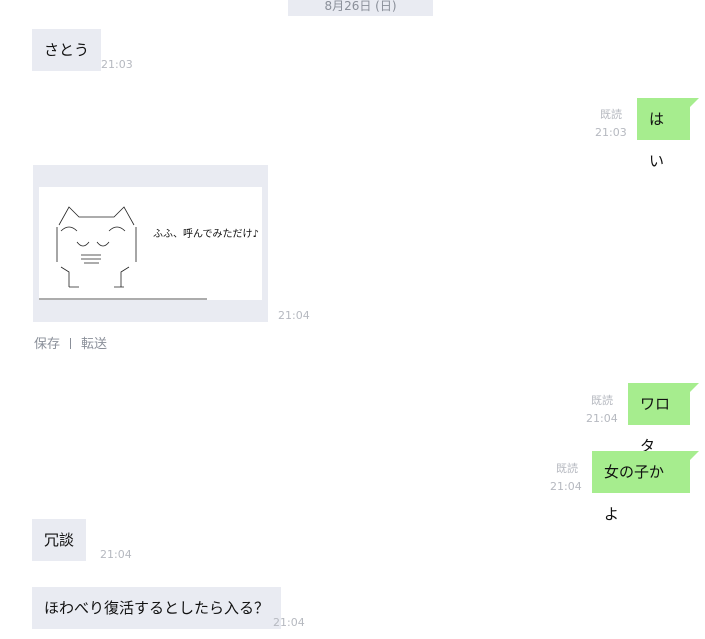 This screenshot has width=705, height=639. What do you see at coordinates (123, 253) in the screenshot?
I see `cat-ascii-art` at bounding box center [123, 253].